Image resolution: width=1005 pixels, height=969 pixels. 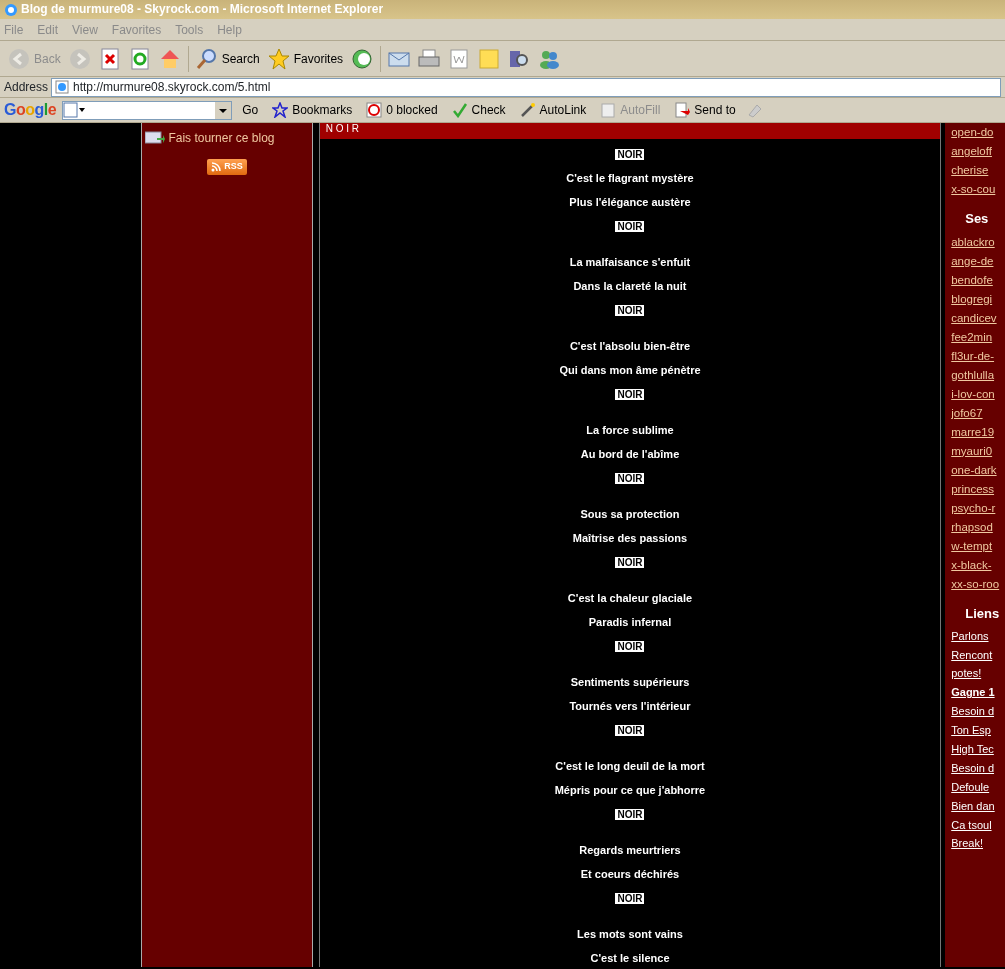 What do you see at coordinates (978, 508) in the screenshot?
I see `friend-link: psycho-r` at bounding box center [978, 508].